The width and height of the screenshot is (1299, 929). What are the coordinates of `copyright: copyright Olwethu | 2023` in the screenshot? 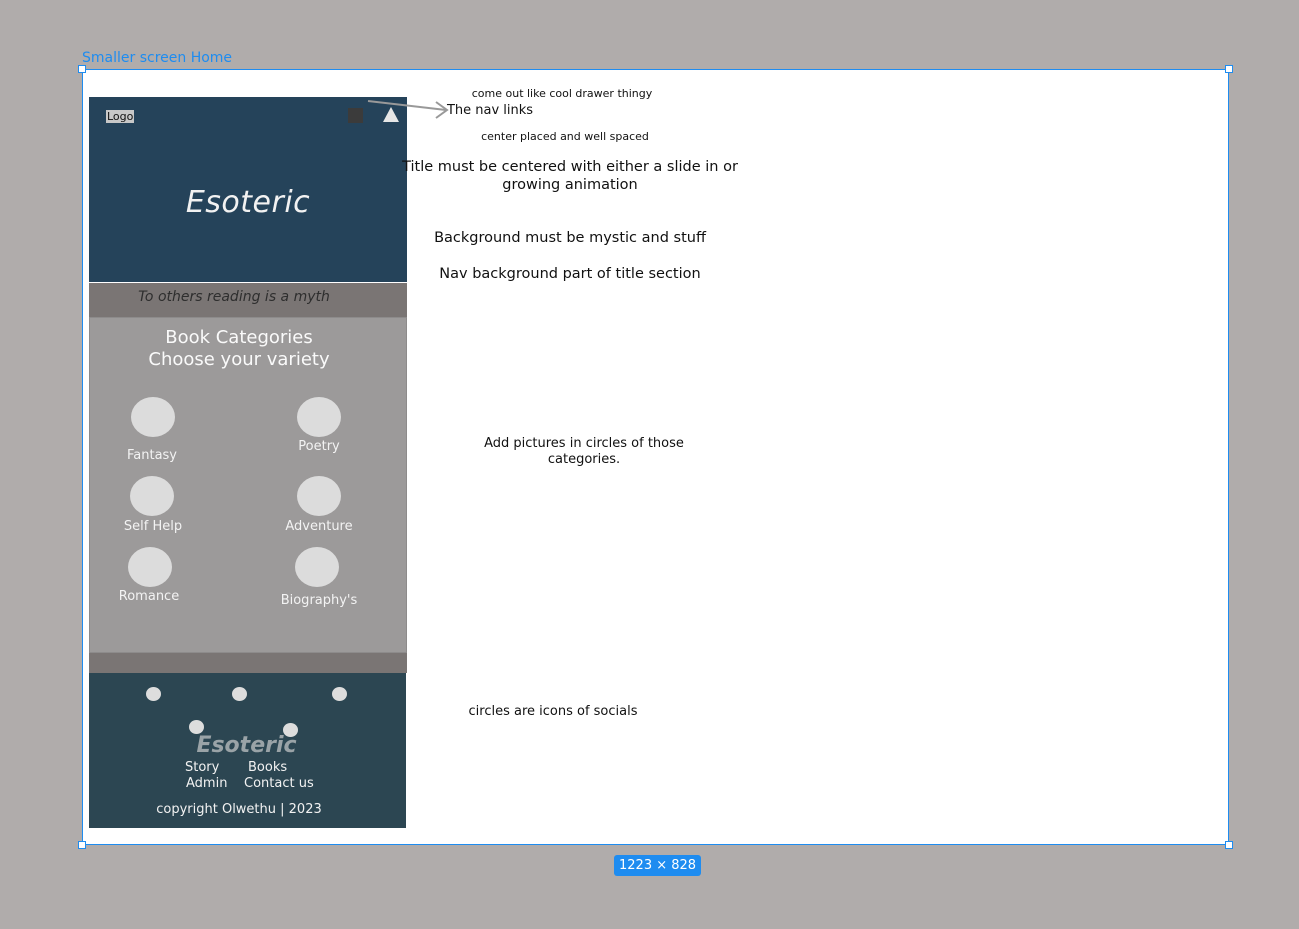 It's located at (239, 809).